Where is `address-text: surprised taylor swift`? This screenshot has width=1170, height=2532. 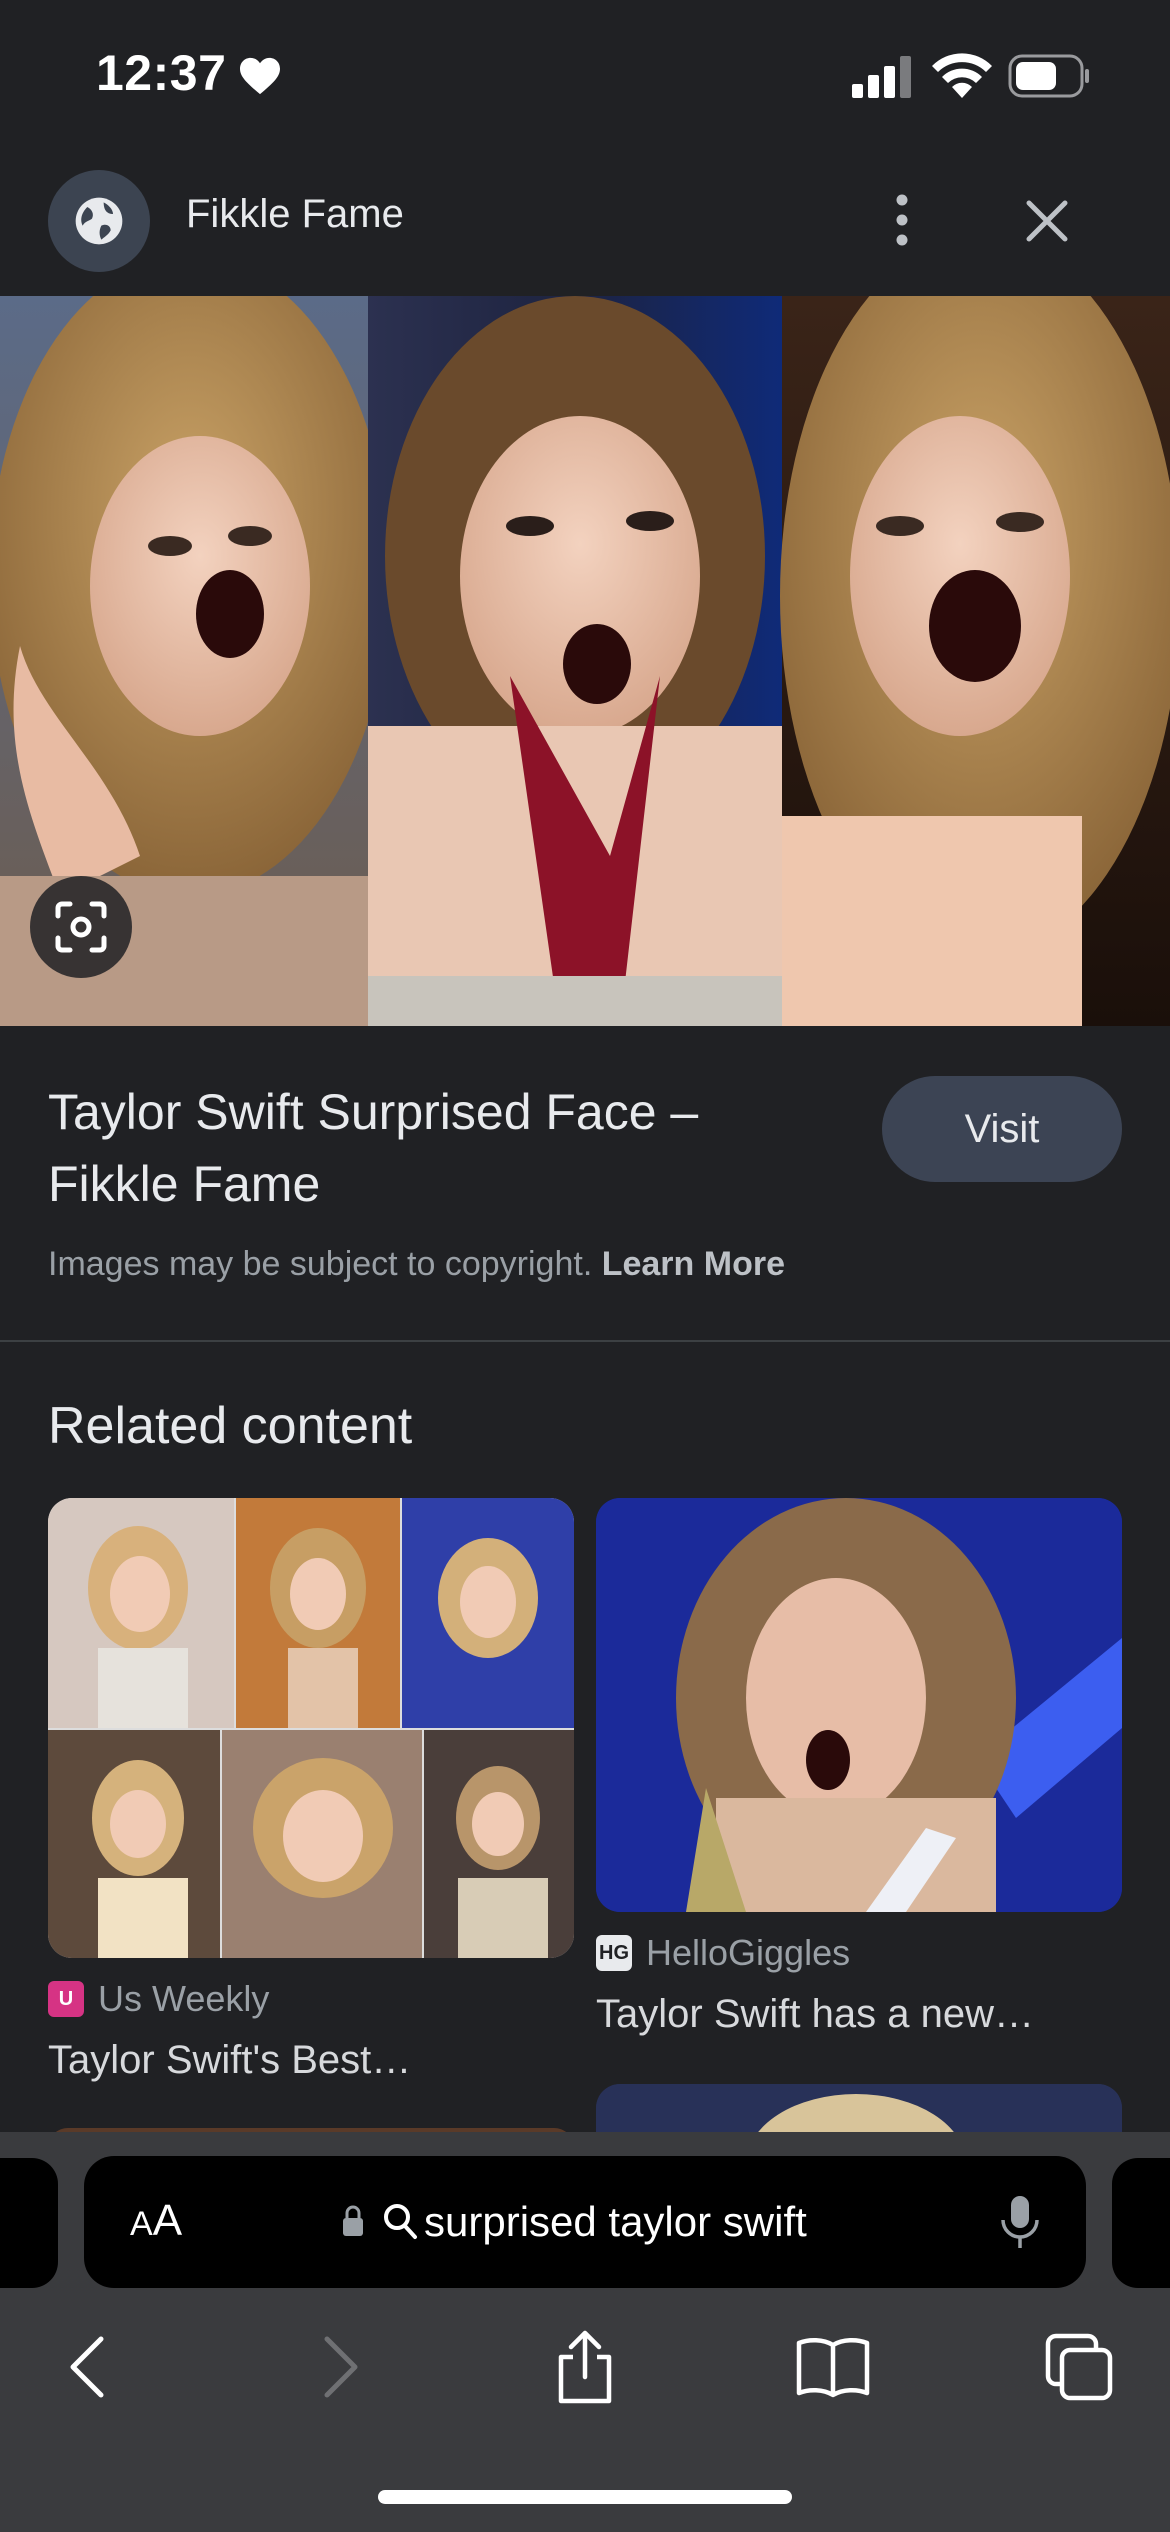
address-text: surprised taylor swift is located at coordinates (615, 2222).